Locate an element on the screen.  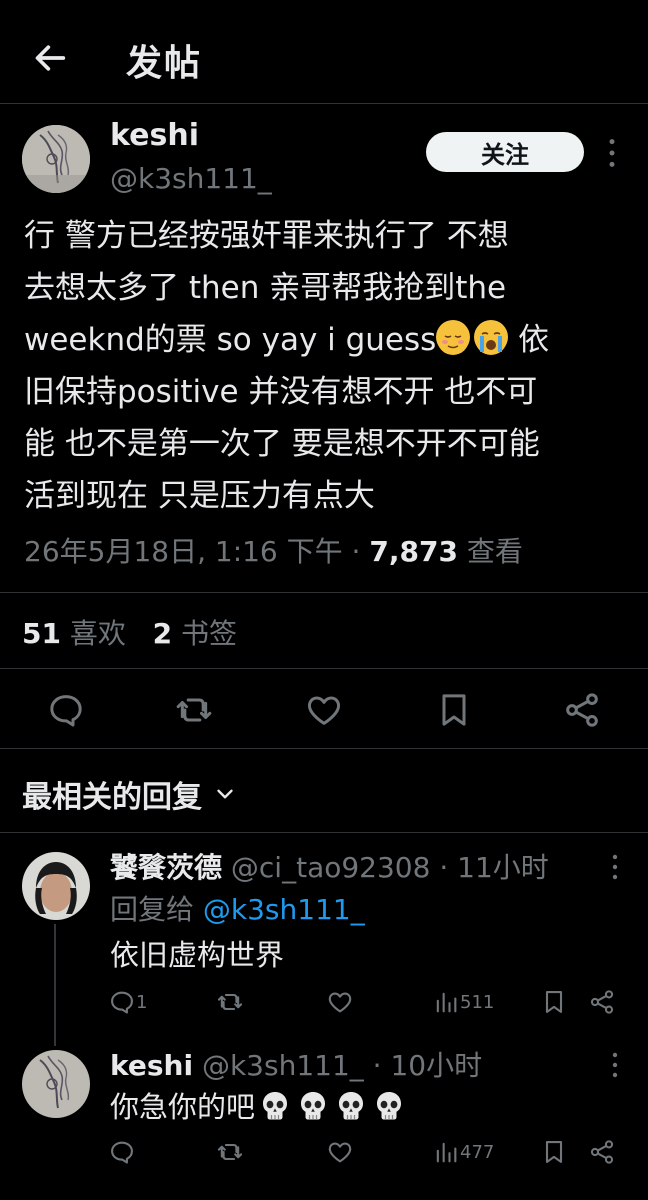
likes-count: 51 is located at coordinates (41, 633).